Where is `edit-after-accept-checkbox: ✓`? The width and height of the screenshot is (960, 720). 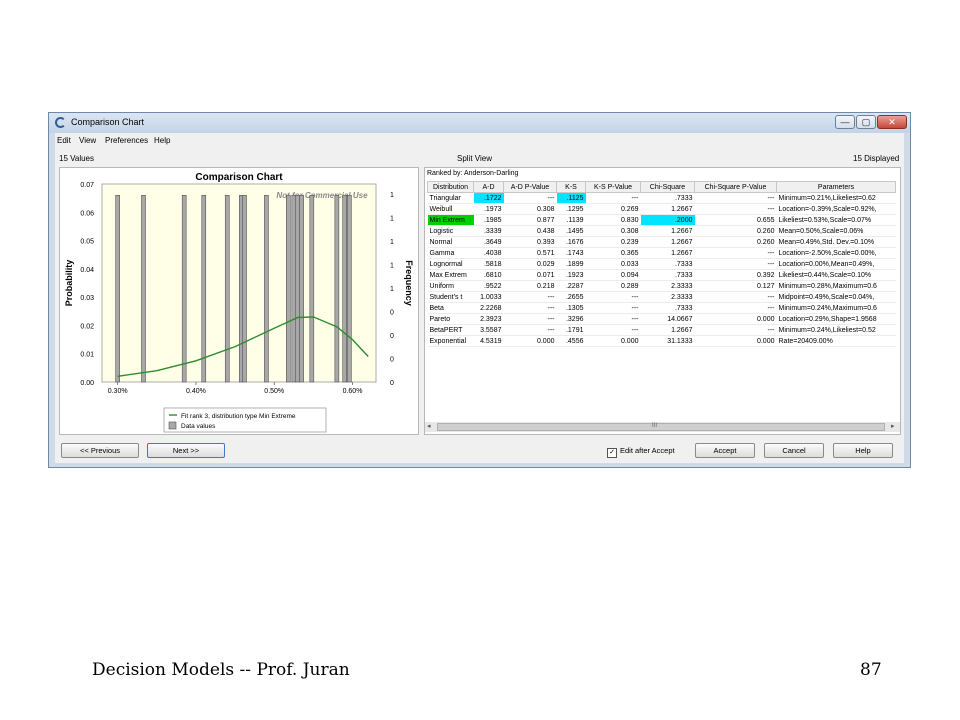 edit-after-accept-checkbox: ✓ is located at coordinates (612, 453).